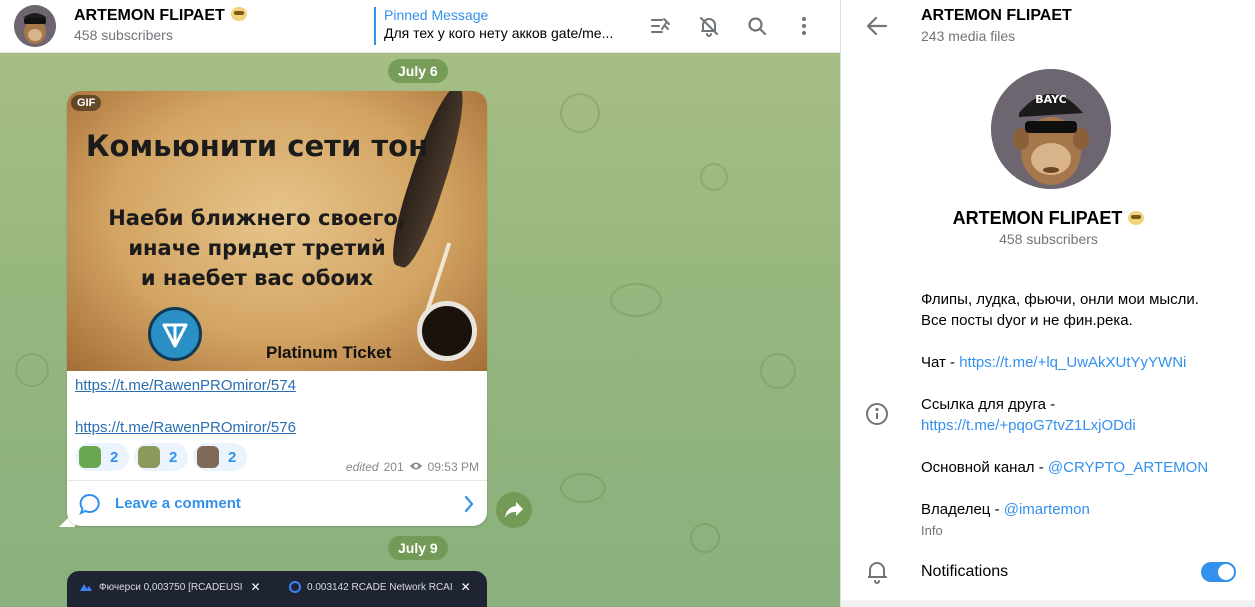  I want to click on bell-icon, so click(877, 572).